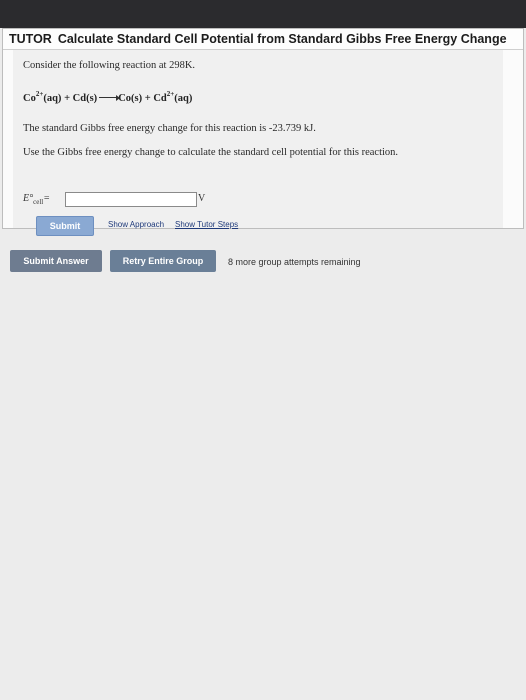 The height and width of the screenshot is (700, 526). I want to click on reaction-arrow-icon, so click(110, 97).